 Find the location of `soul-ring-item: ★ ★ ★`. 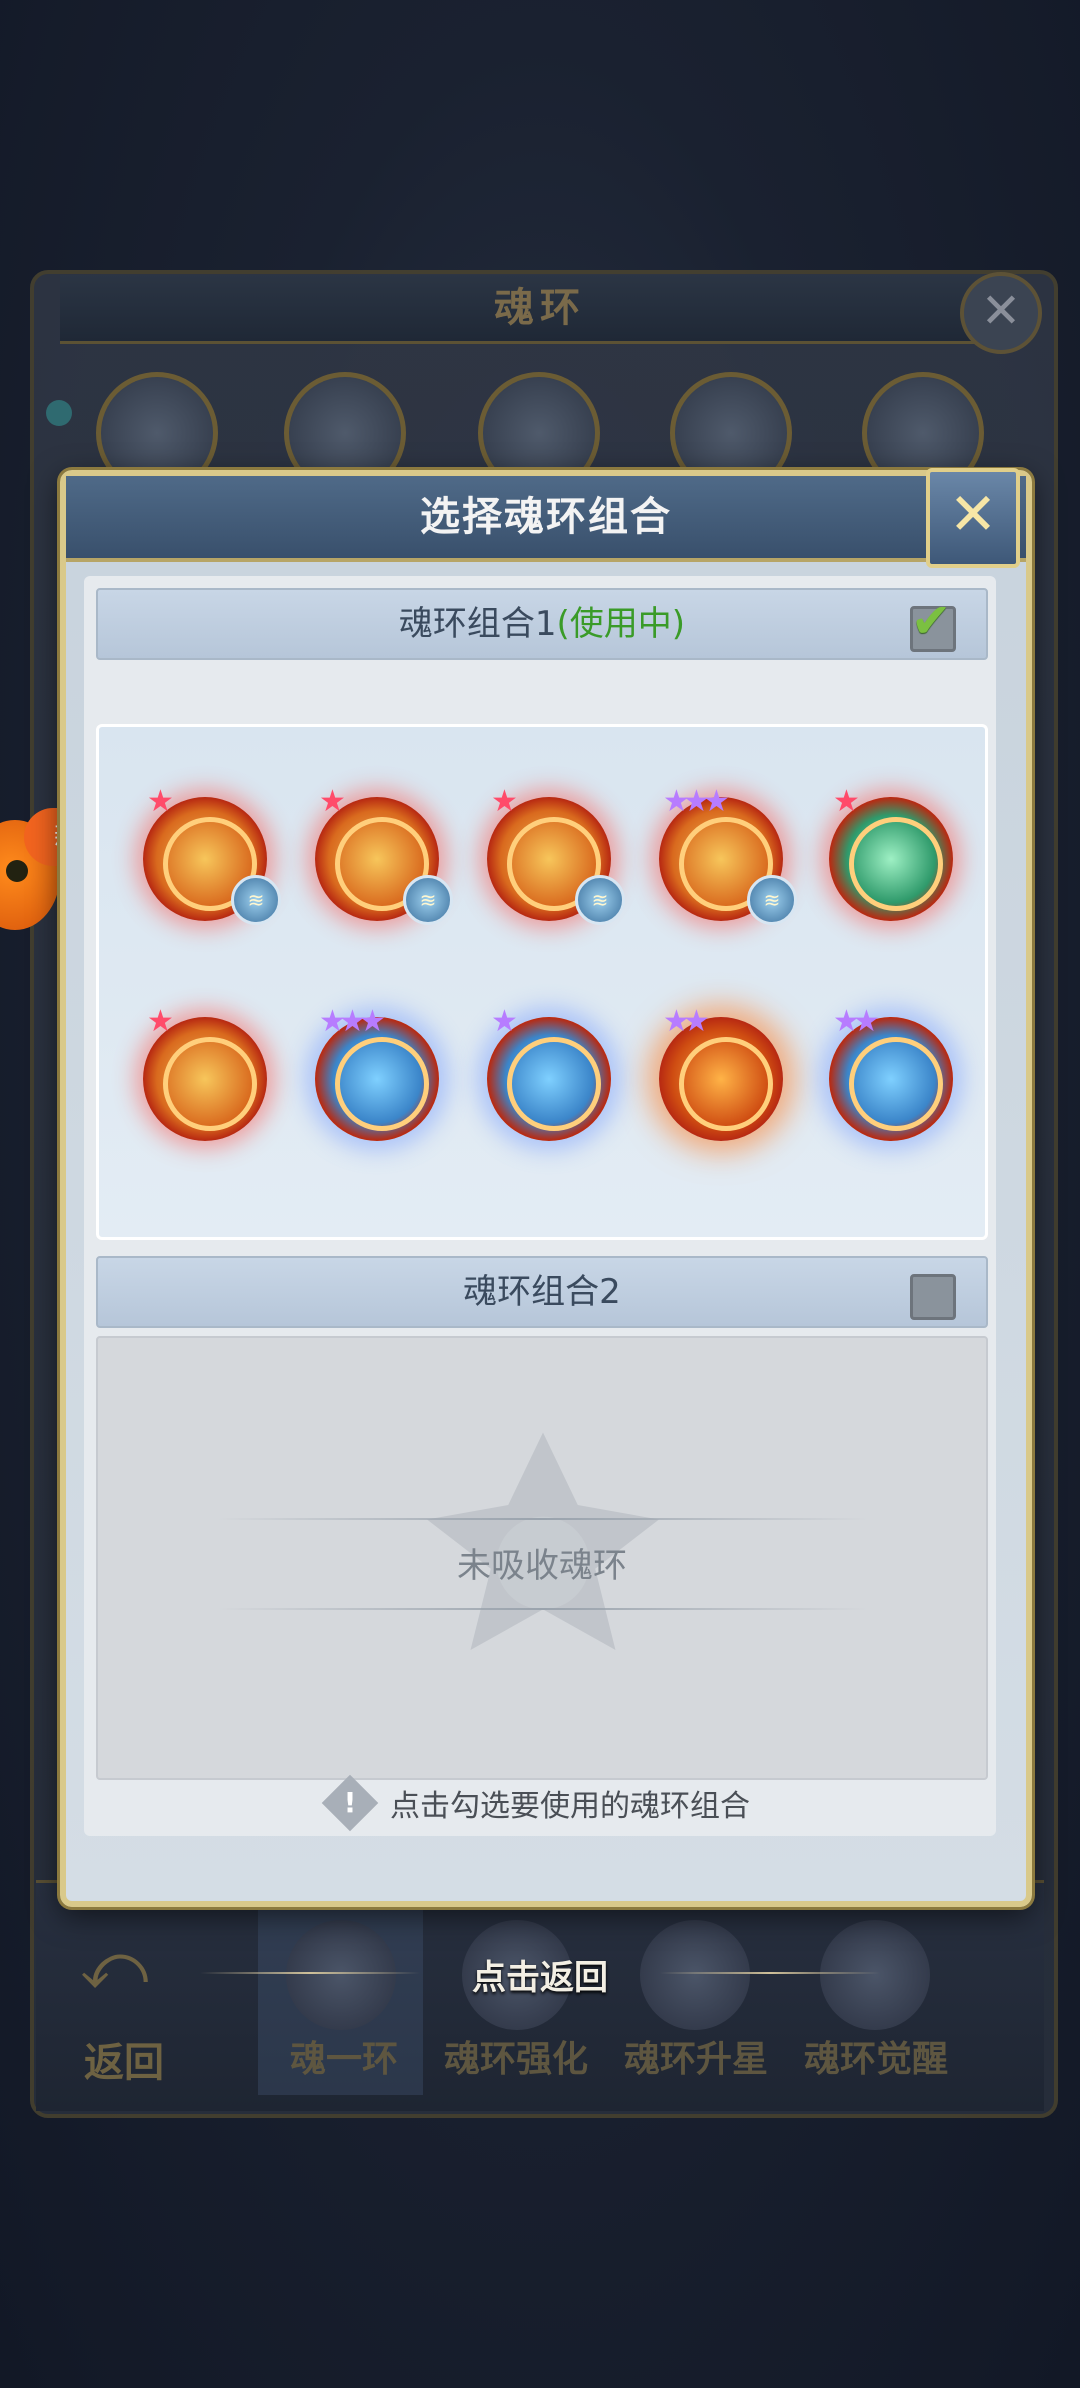

soul-ring-item: ★ ★ ★ is located at coordinates (377, 1074).